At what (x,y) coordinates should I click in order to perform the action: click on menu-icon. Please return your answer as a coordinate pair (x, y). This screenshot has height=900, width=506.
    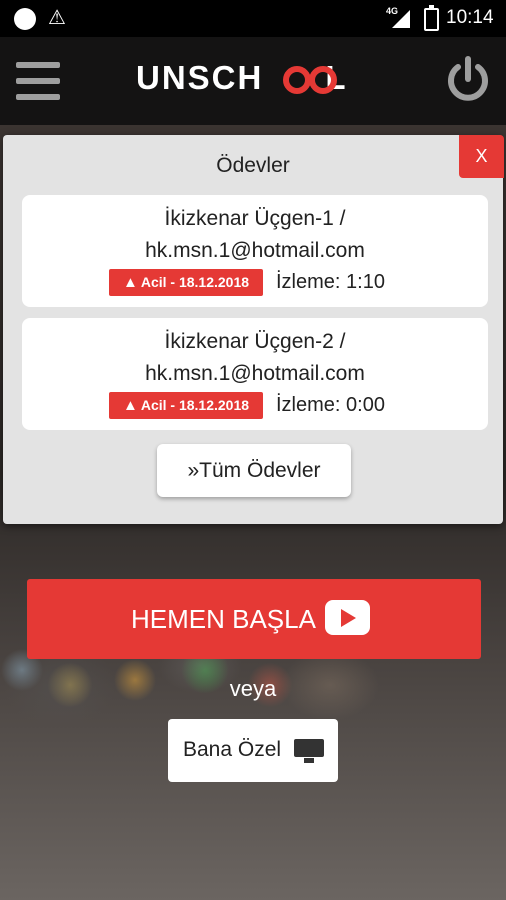
    Looking at the image, I should click on (38, 81).